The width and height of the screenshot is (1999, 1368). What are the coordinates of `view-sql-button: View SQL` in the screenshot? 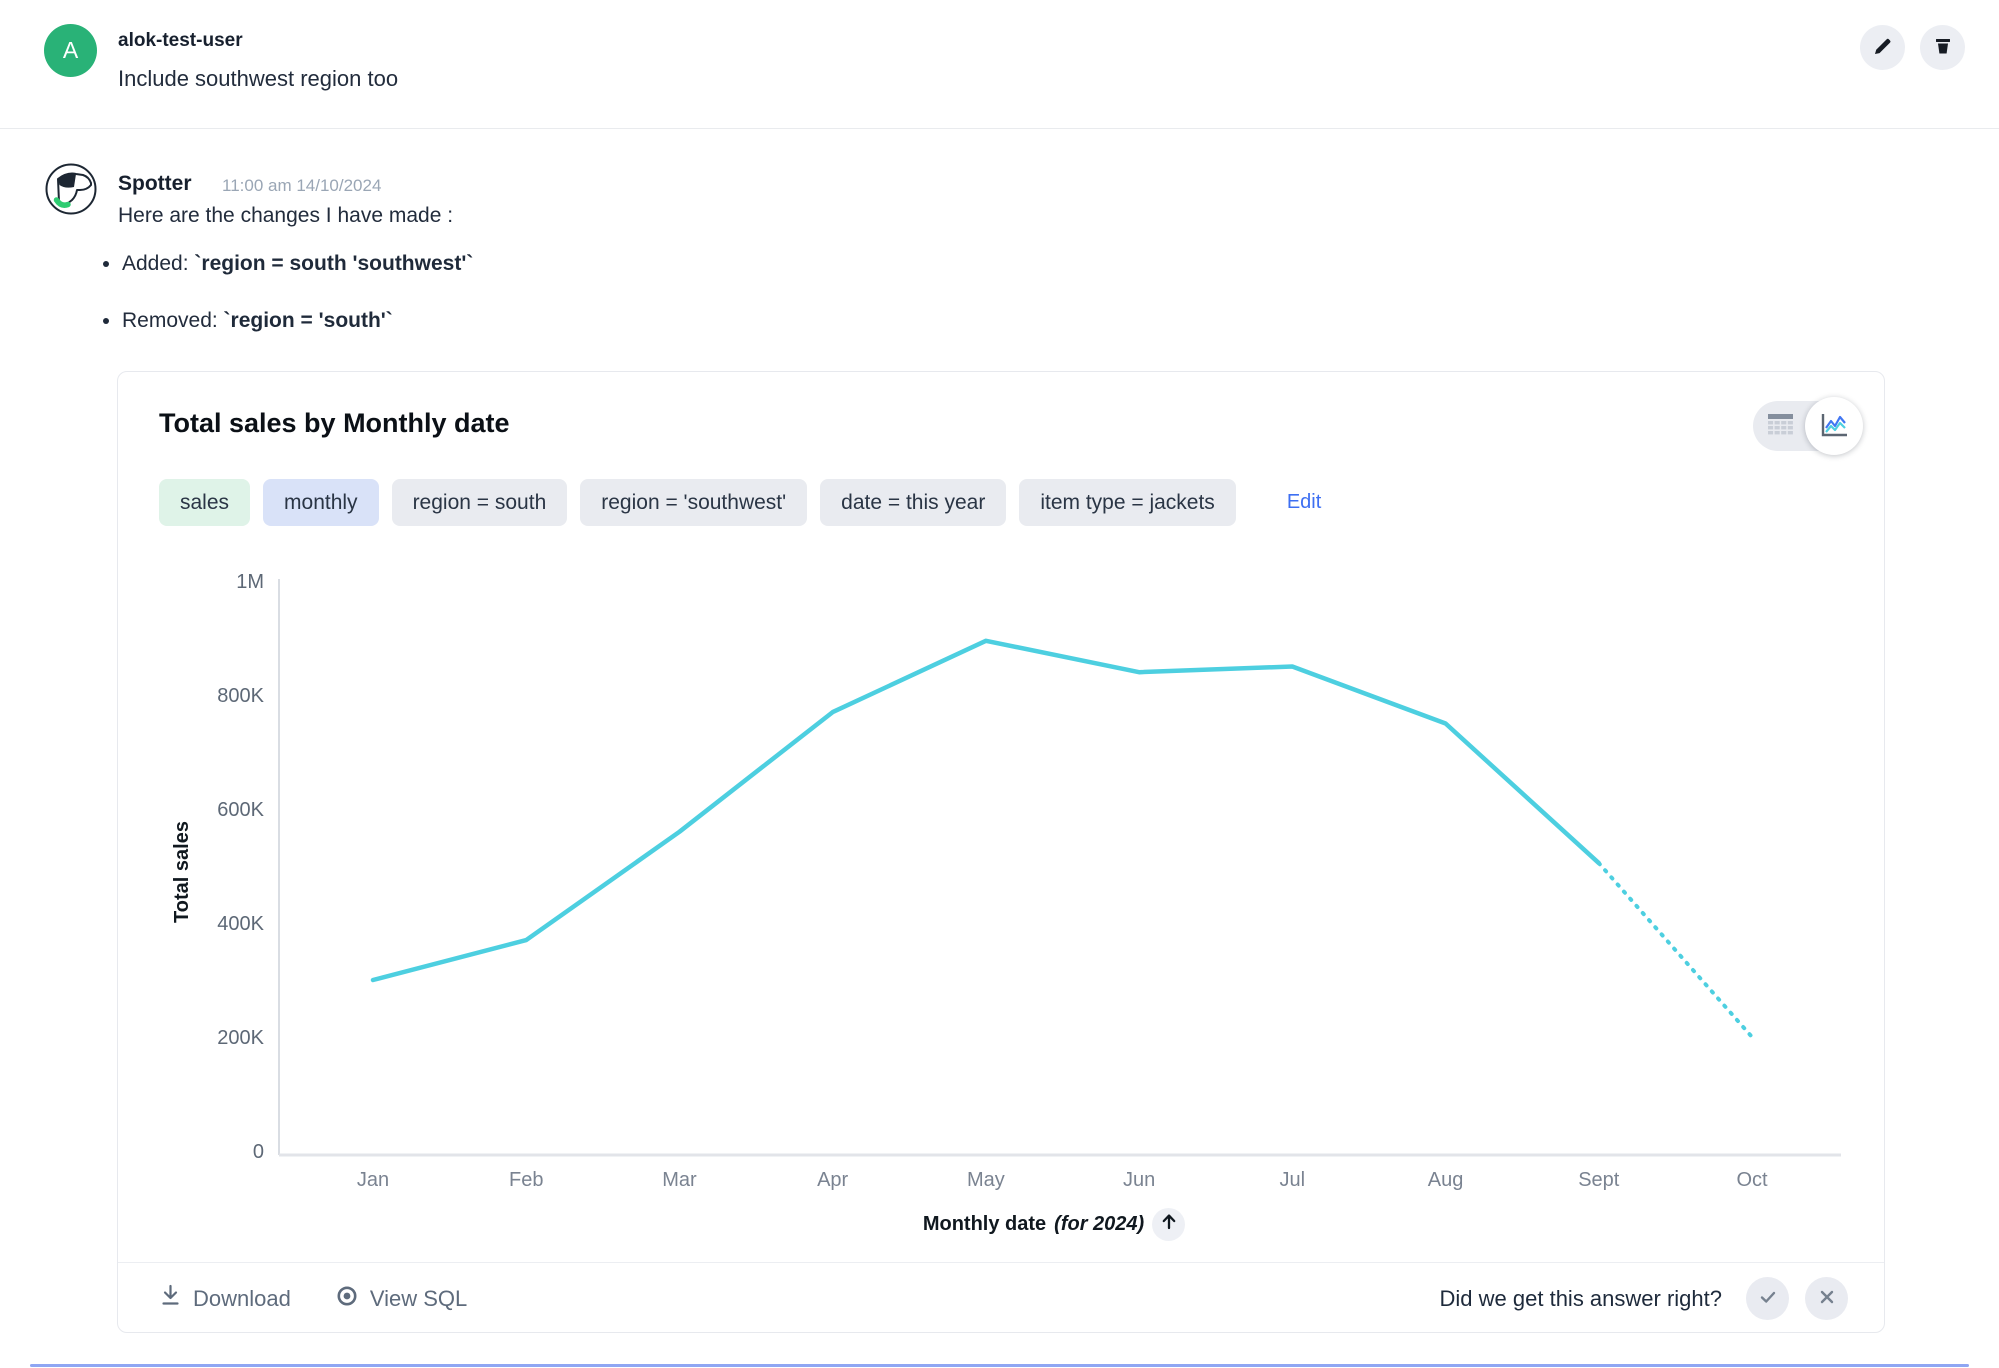 It's located at (401, 1299).